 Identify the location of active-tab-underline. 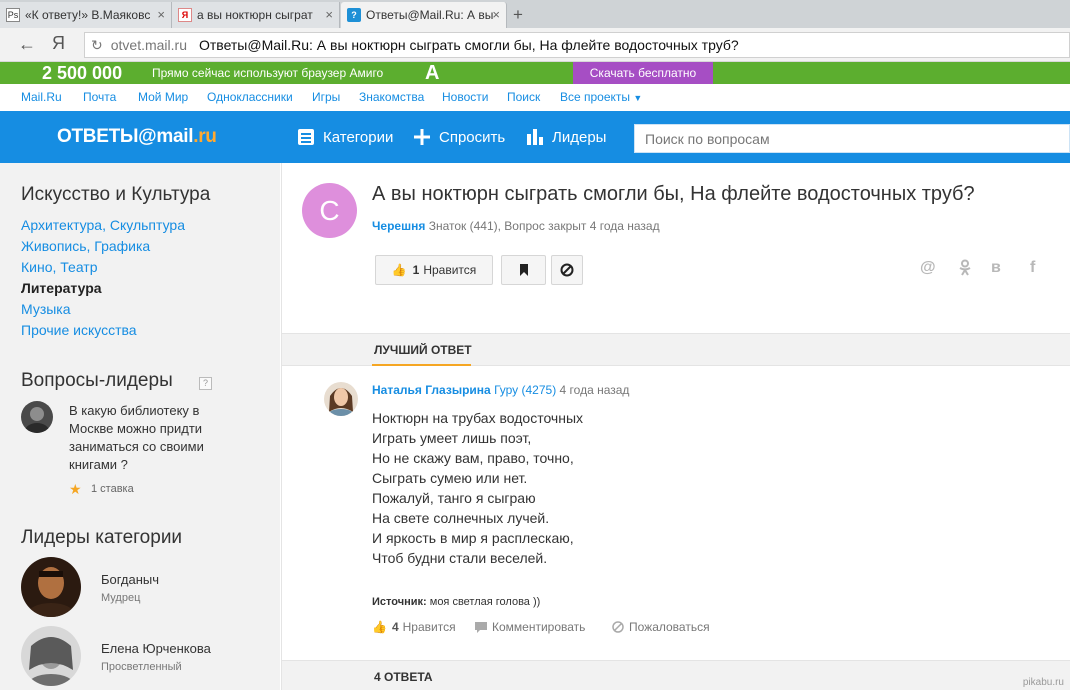
(421, 365).